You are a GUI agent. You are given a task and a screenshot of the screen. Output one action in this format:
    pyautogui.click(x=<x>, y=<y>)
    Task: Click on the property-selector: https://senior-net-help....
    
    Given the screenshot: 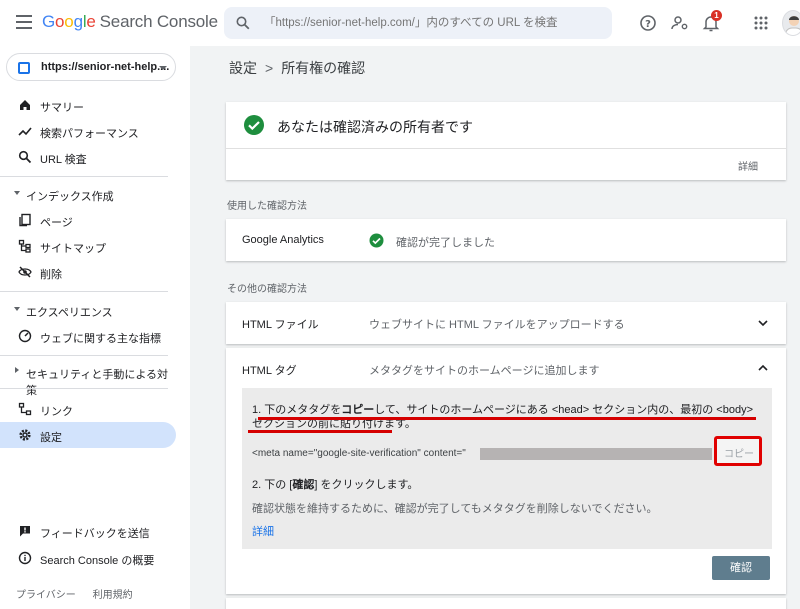 What is the action you would take?
    pyautogui.click(x=91, y=67)
    